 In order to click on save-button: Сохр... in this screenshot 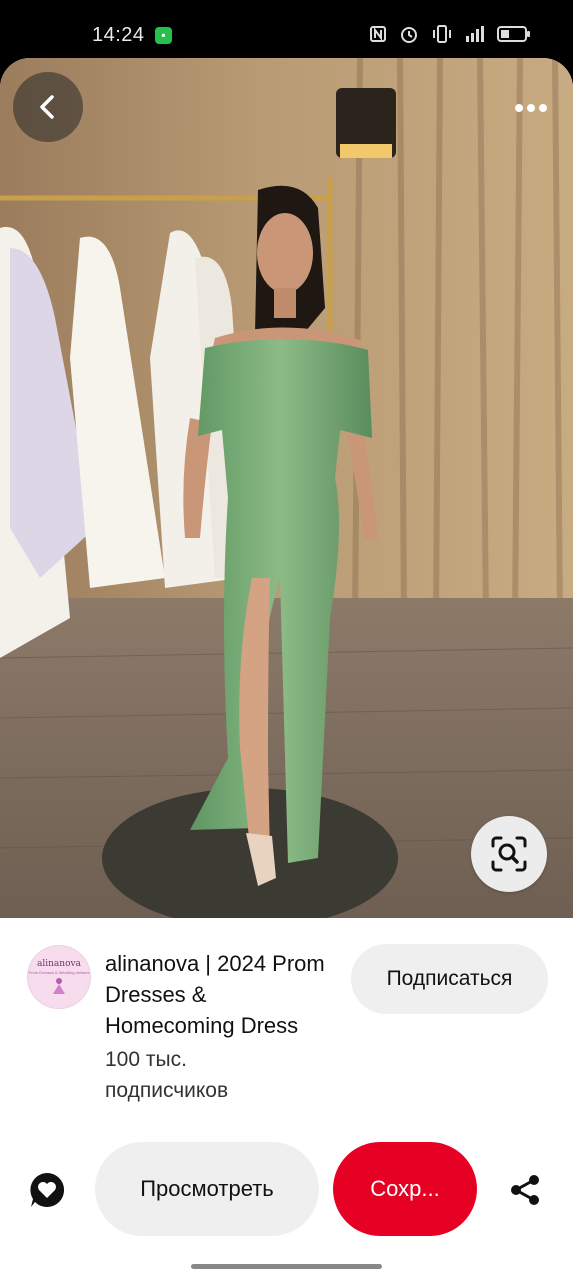, I will do `click(405, 1189)`.